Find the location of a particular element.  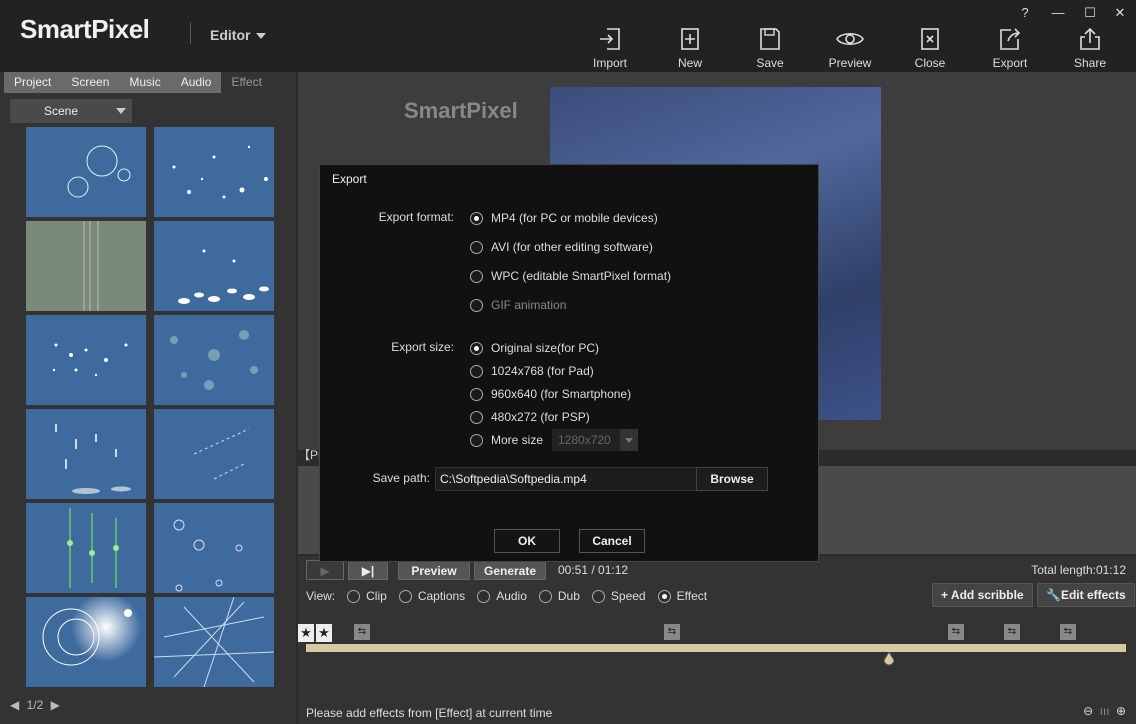

save-path-label: Save path: is located at coordinates (401, 478).